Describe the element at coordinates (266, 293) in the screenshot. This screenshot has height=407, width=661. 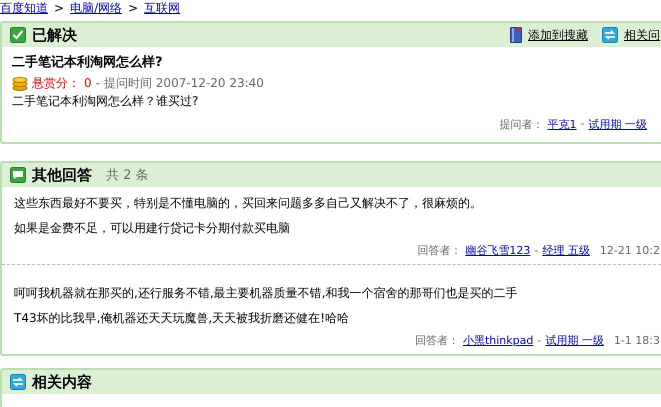
I see `answer-text: 呵呵我机器就在那买的,还行服务不错,最主要机器质量不错,和我一个宿舍的那哥们也是买的二手` at that location.